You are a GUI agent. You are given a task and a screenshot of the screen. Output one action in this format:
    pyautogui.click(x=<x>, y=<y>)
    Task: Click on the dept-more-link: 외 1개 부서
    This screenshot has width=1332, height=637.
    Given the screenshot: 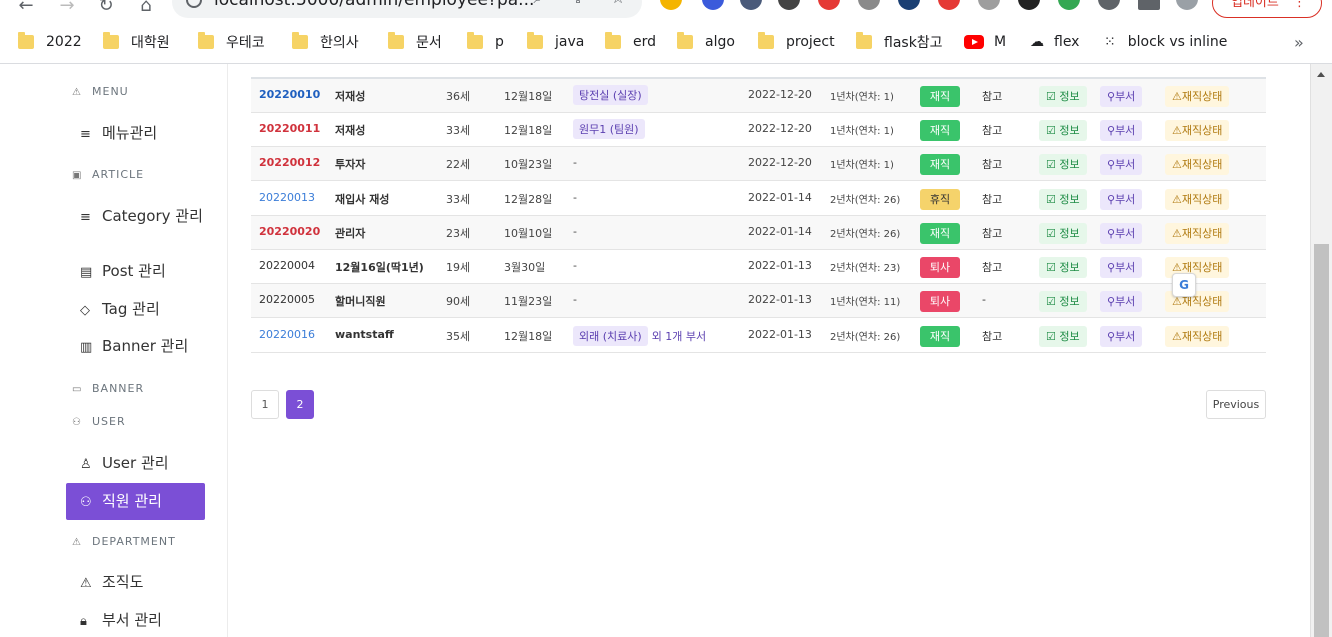 What is the action you would take?
    pyautogui.click(x=679, y=336)
    